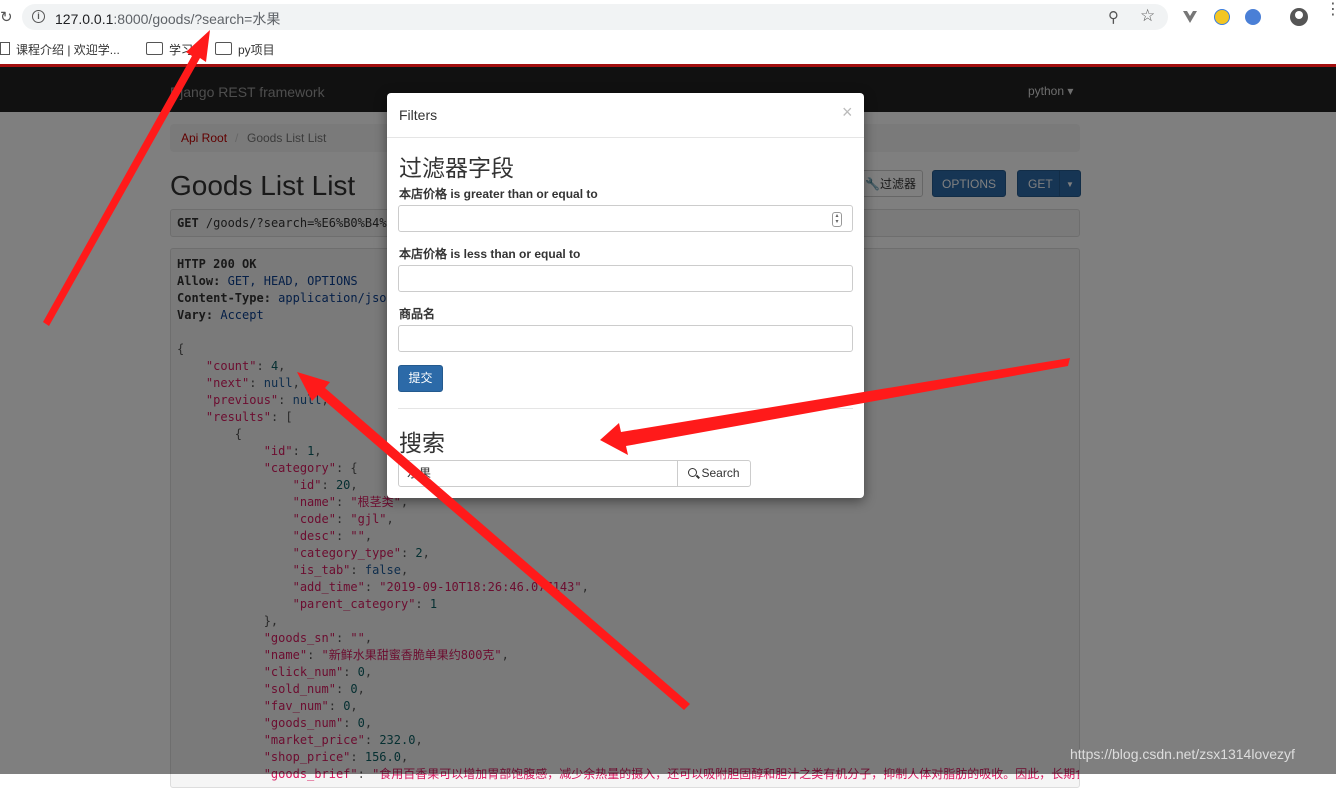  I want to click on bookmark-folder: py项目, so click(245, 49).